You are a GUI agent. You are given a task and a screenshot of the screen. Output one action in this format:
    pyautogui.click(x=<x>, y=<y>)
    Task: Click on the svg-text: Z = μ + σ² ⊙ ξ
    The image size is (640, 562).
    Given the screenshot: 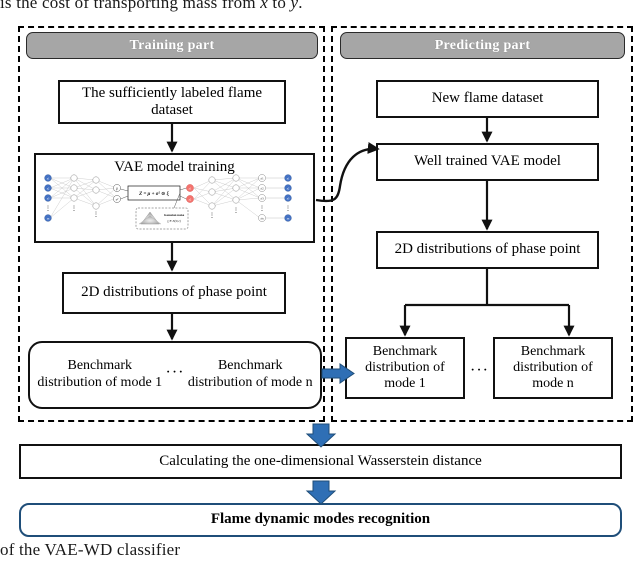 What is the action you would take?
    pyautogui.click(x=153, y=194)
    